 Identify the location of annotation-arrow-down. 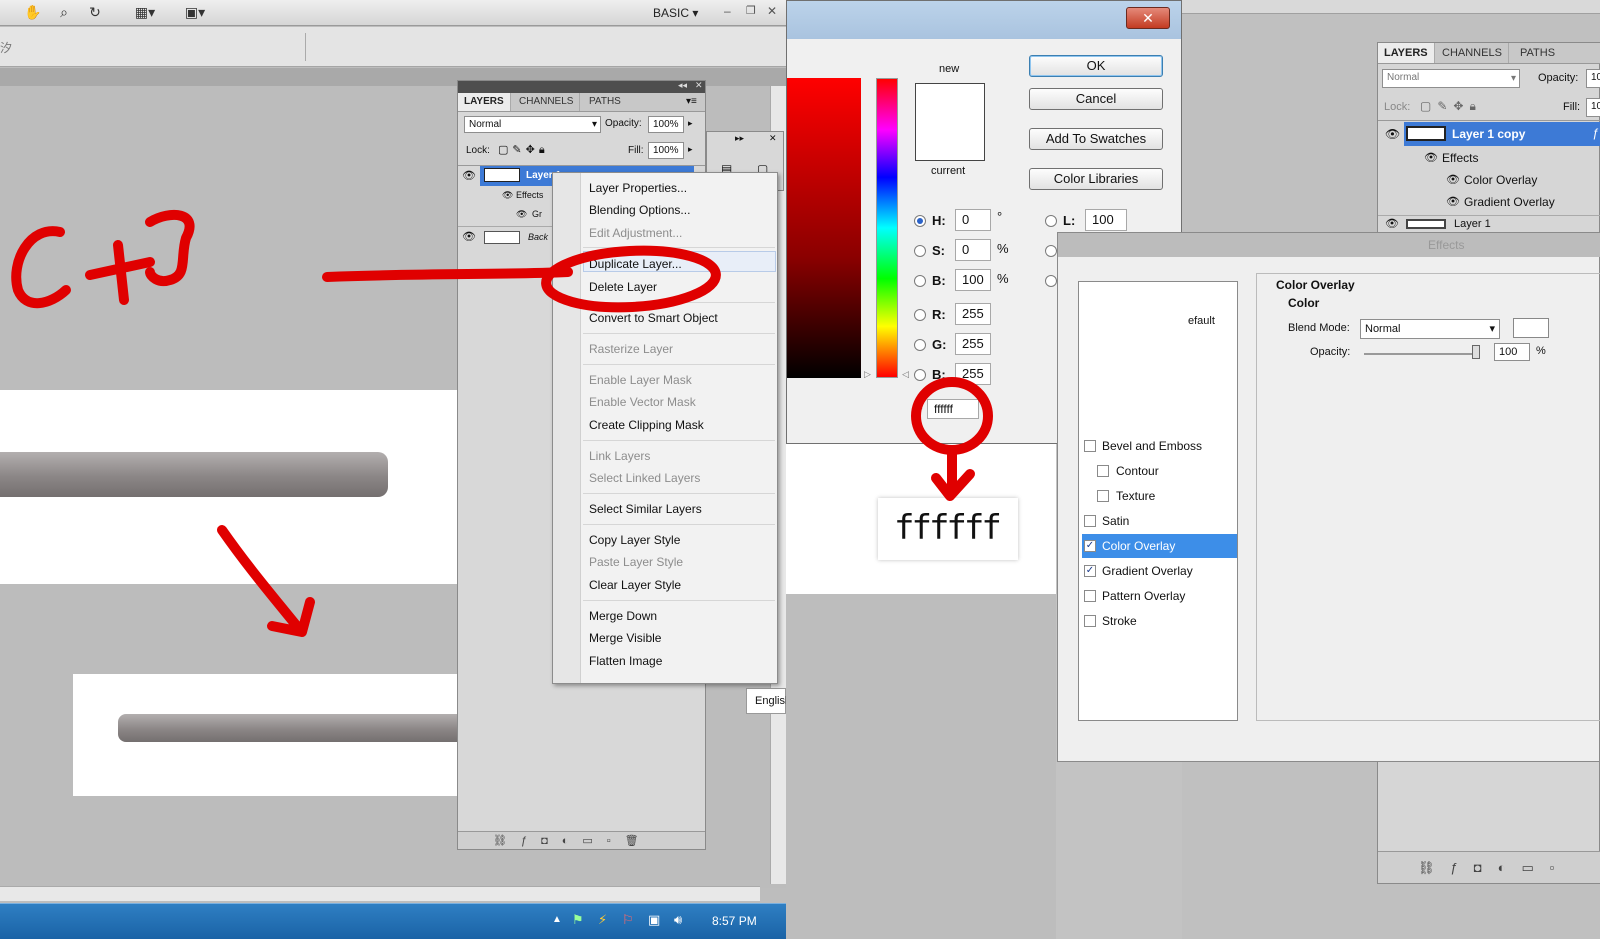
(266, 581).